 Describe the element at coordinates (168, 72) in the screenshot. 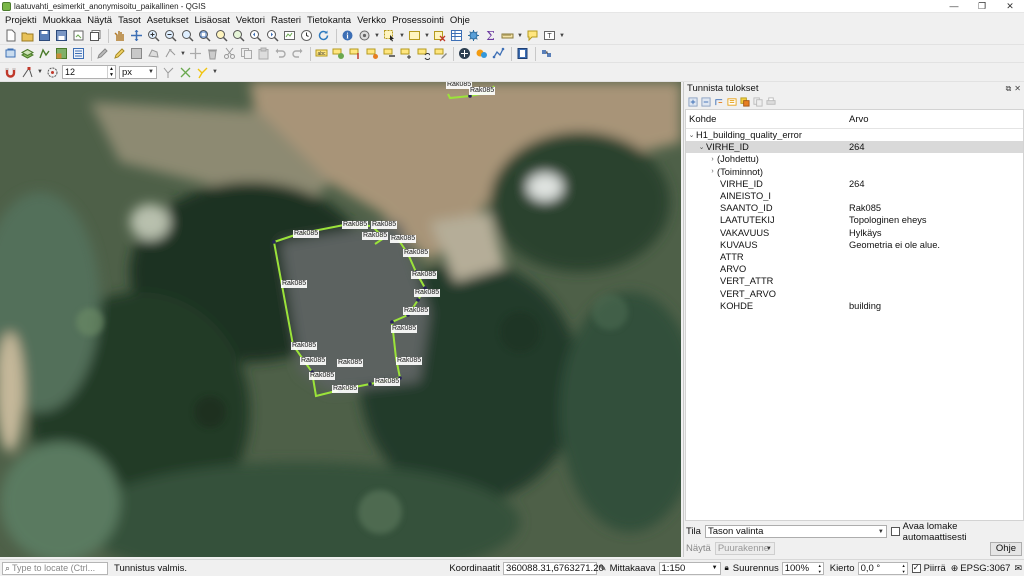

I see `topological-editing-icon` at that location.